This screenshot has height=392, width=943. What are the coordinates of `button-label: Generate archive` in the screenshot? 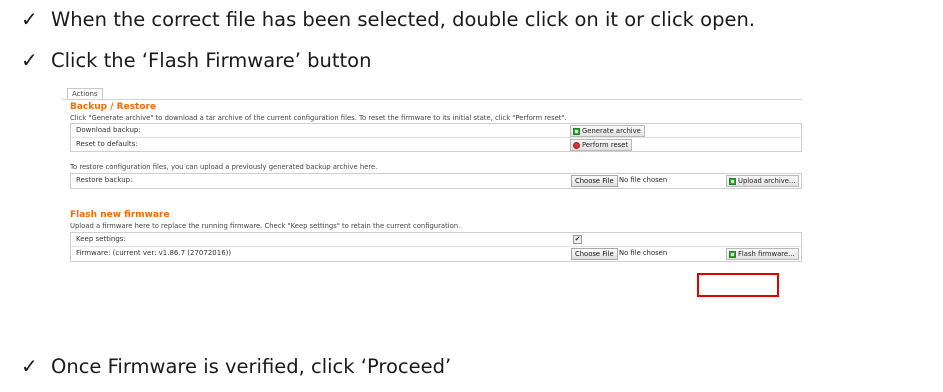 It's located at (611, 131).